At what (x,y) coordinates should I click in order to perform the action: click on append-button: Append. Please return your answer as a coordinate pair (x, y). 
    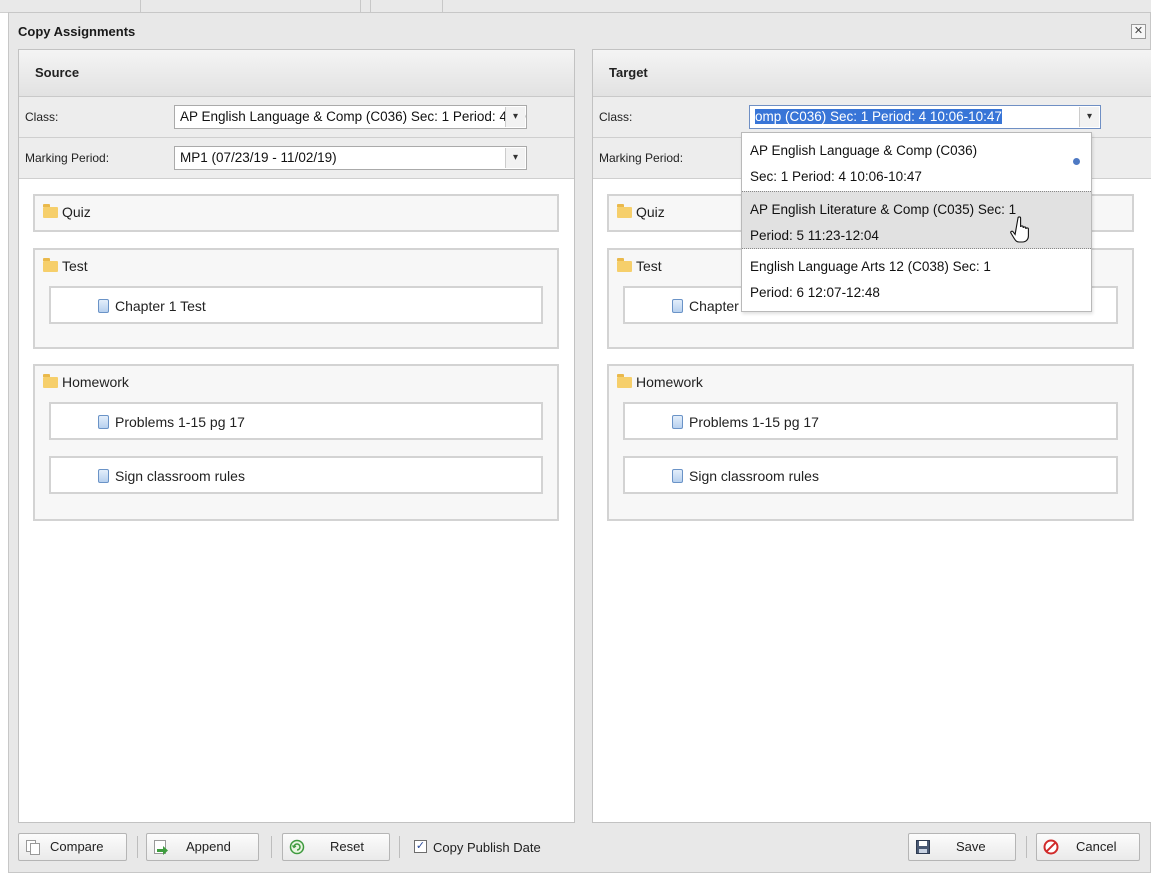
    Looking at the image, I should click on (202, 847).